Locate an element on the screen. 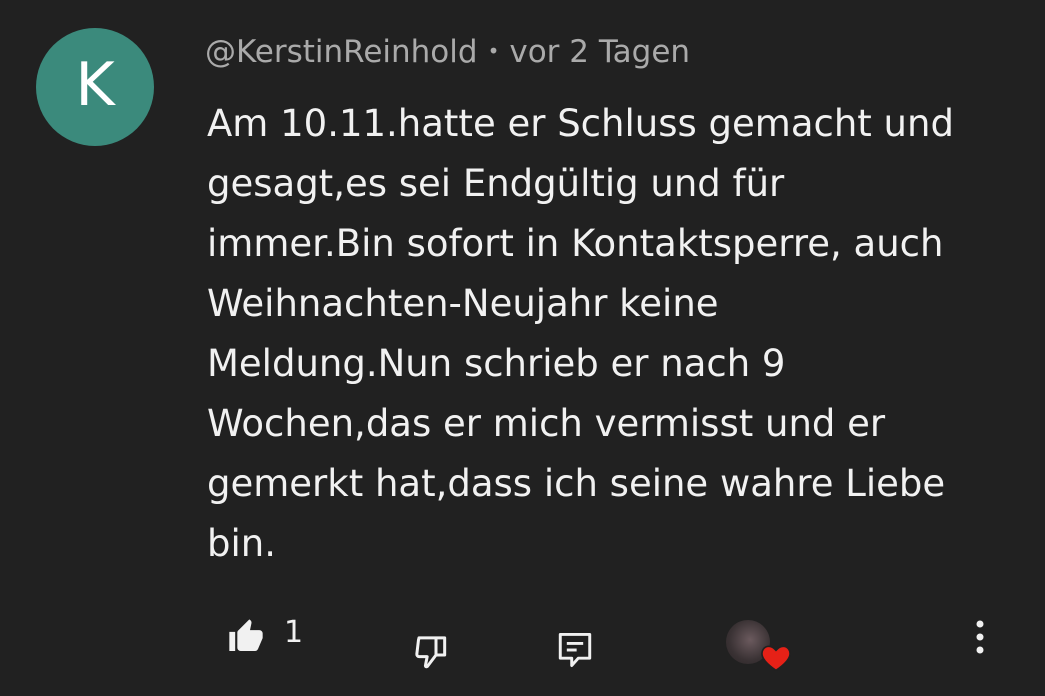  avatar: K is located at coordinates (95, 87).